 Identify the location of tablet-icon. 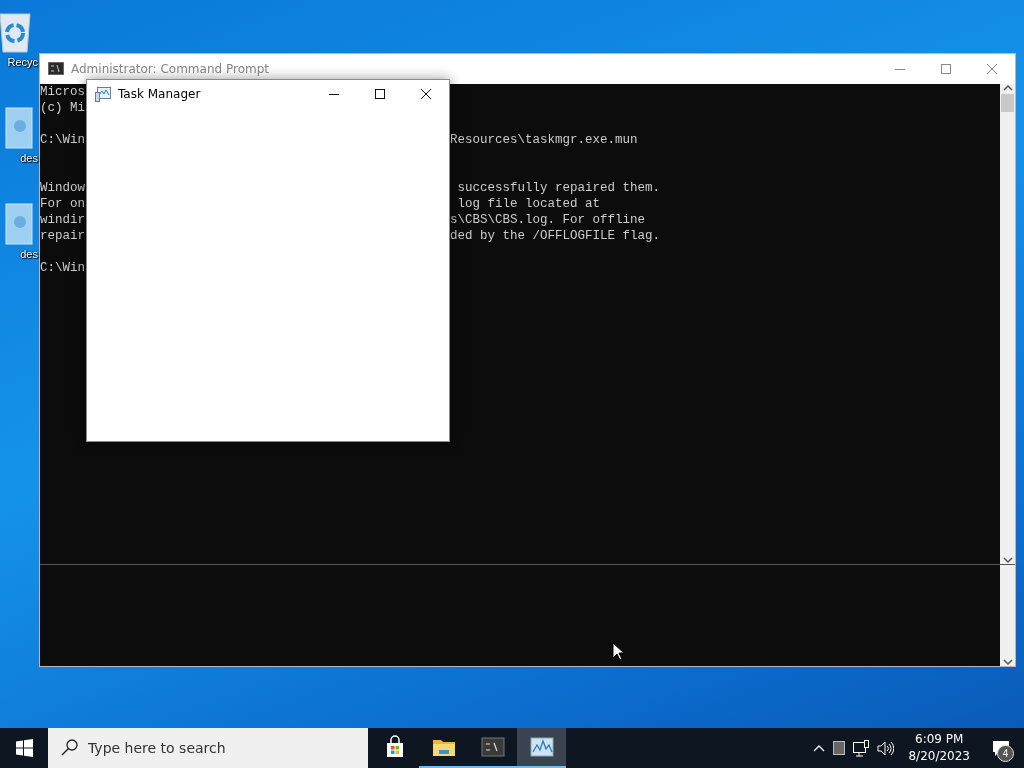
(839, 748).